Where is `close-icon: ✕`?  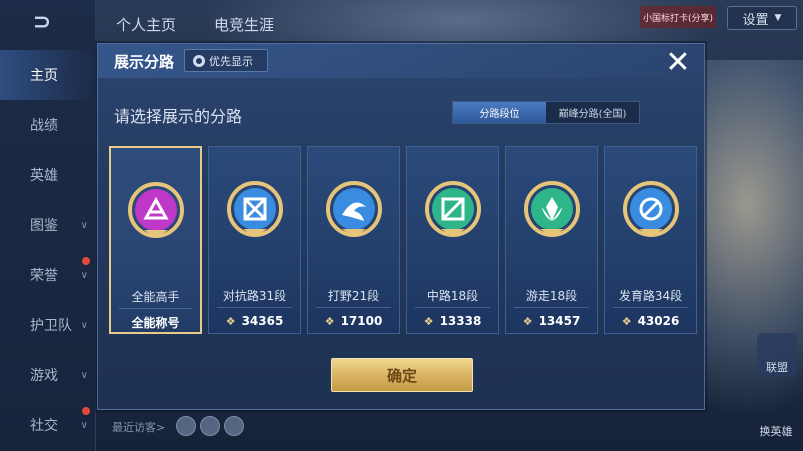
close-icon: ✕ is located at coordinates (678, 63).